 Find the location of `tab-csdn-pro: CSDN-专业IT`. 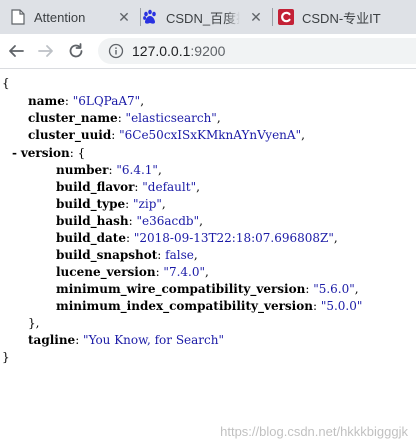

tab-csdn-pro: CSDN-专业IT is located at coordinates (347, 17).